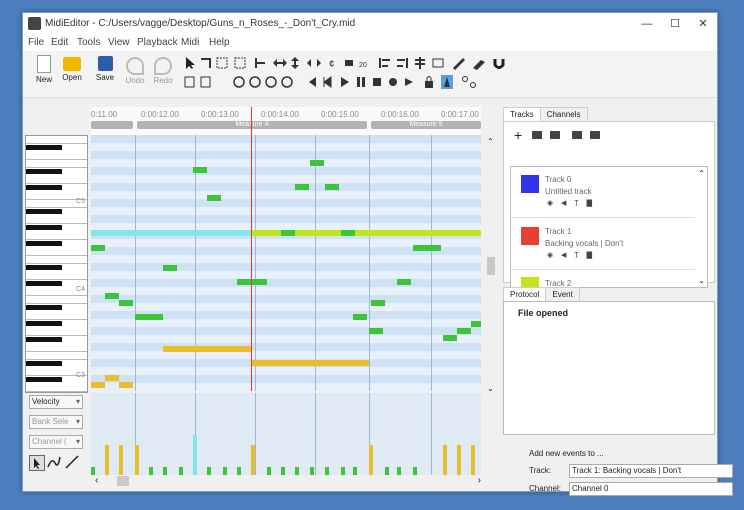  I want to click on edit-tools-row: ¢ 20, so click(353, 63).